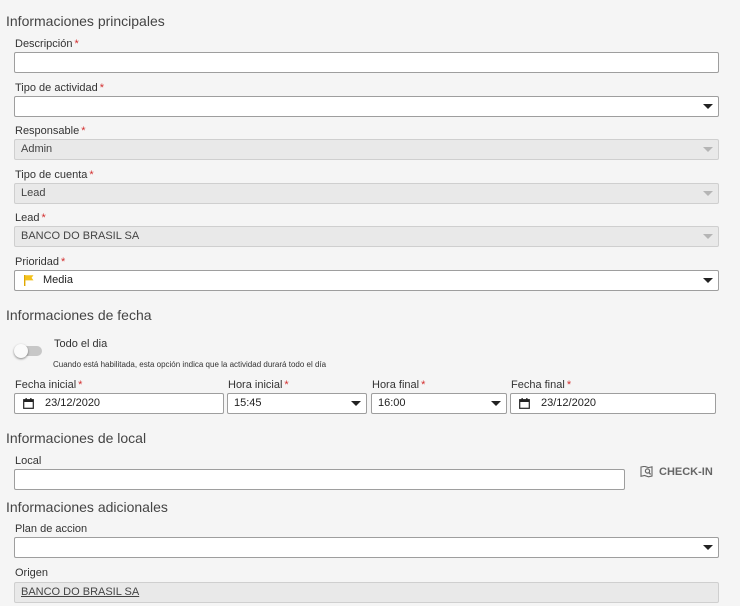  Describe the element at coordinates (79, 315) in the screenshot. I see `section-title-date: Informaciones de fecha` at that location.